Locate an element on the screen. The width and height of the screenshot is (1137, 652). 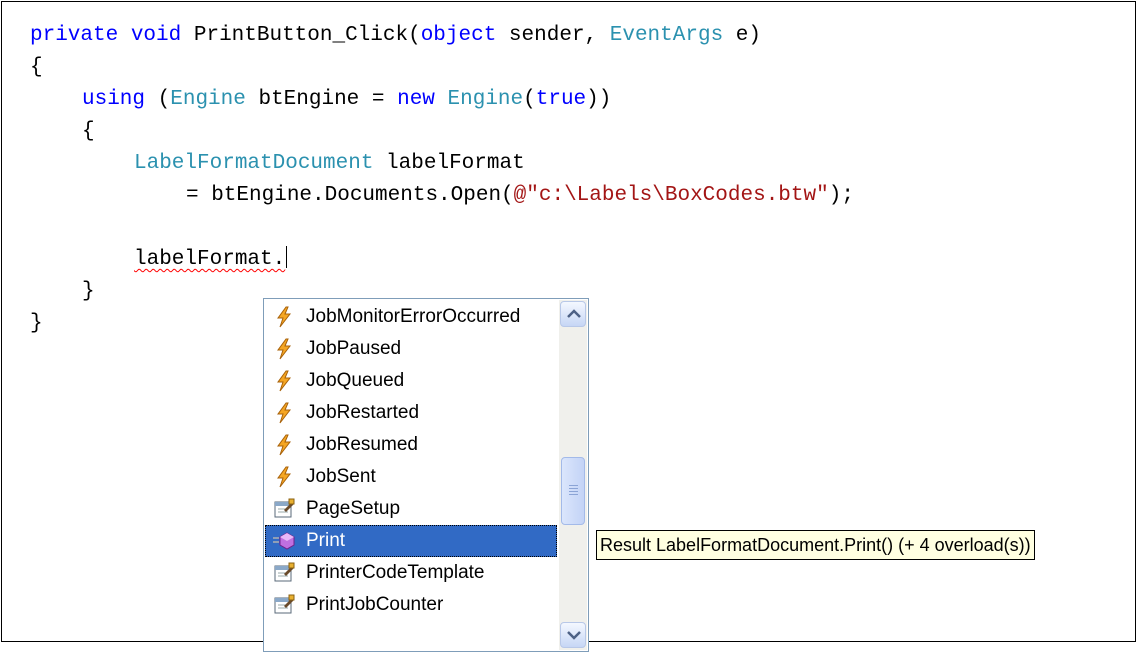
code-line-9: } is located at coordinates (36, 324).